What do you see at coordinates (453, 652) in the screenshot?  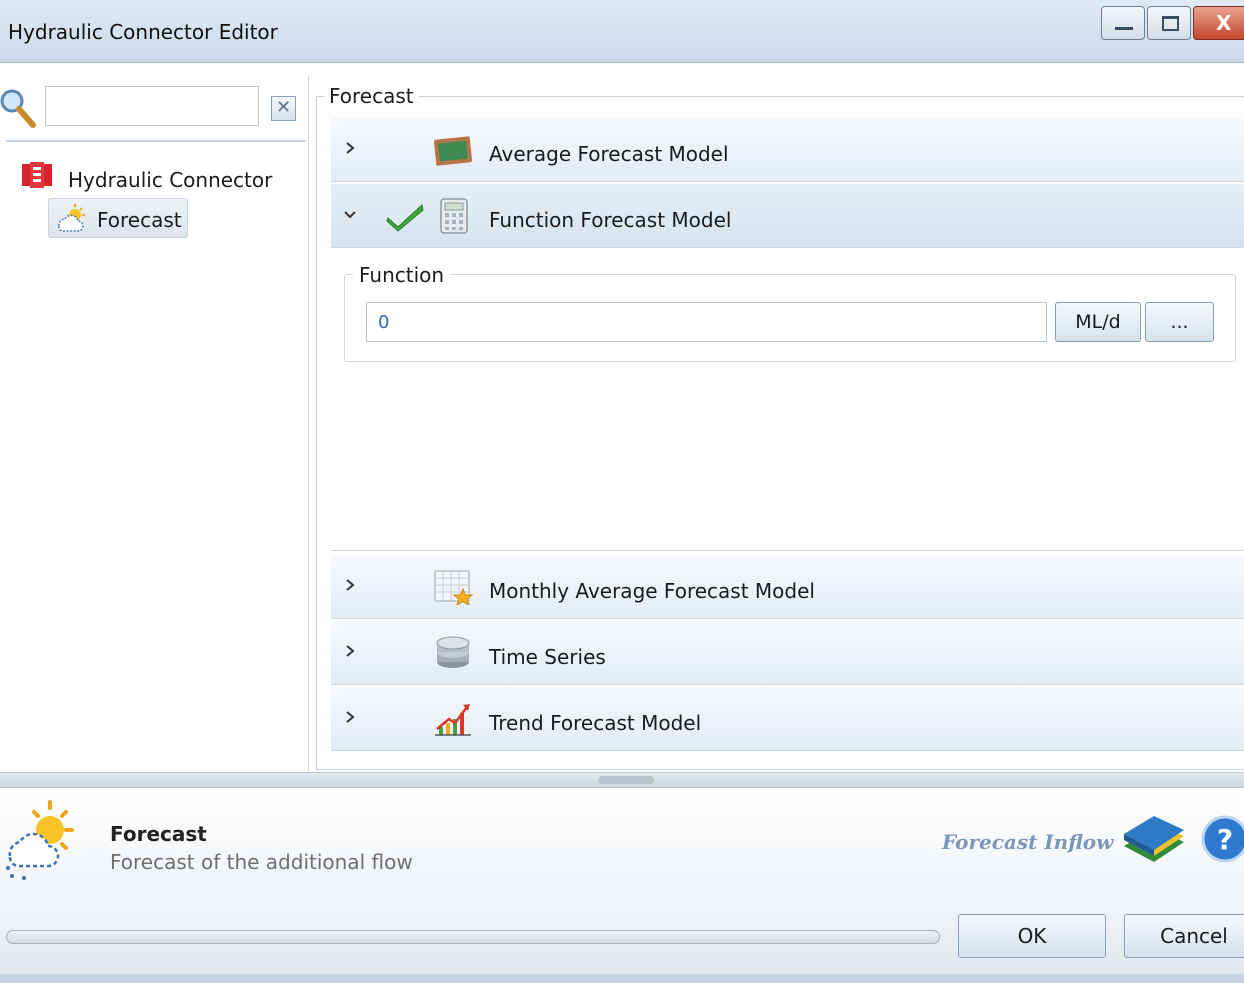 I see `database-icon` at bounding box center [453, 652].